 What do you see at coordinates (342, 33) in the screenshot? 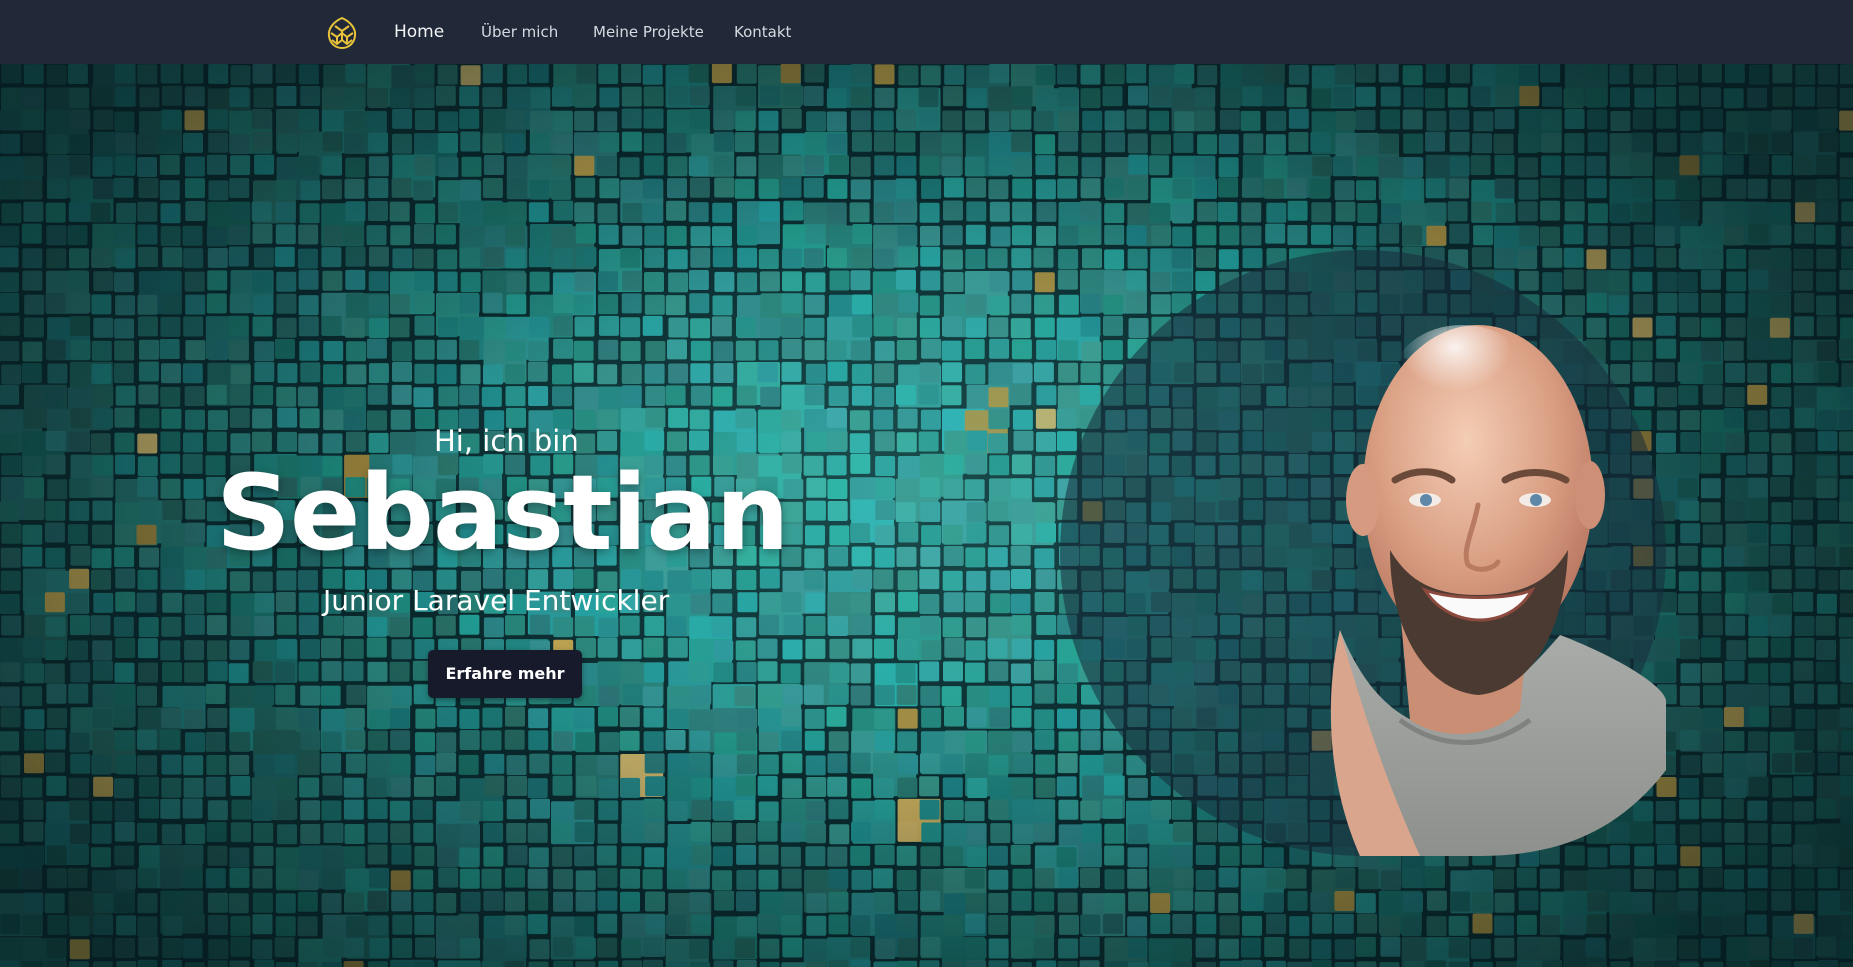
I see `pinecone-icon` at bounding box center [342, 33].